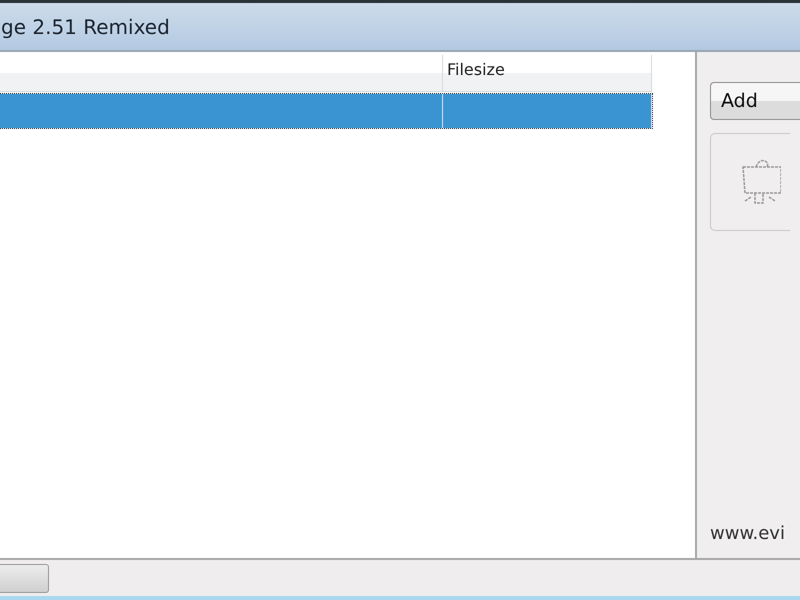  What do you see at coordinates (24, 578) in the screenshot?
I see `partial-button` at bounding box center [24, 578].